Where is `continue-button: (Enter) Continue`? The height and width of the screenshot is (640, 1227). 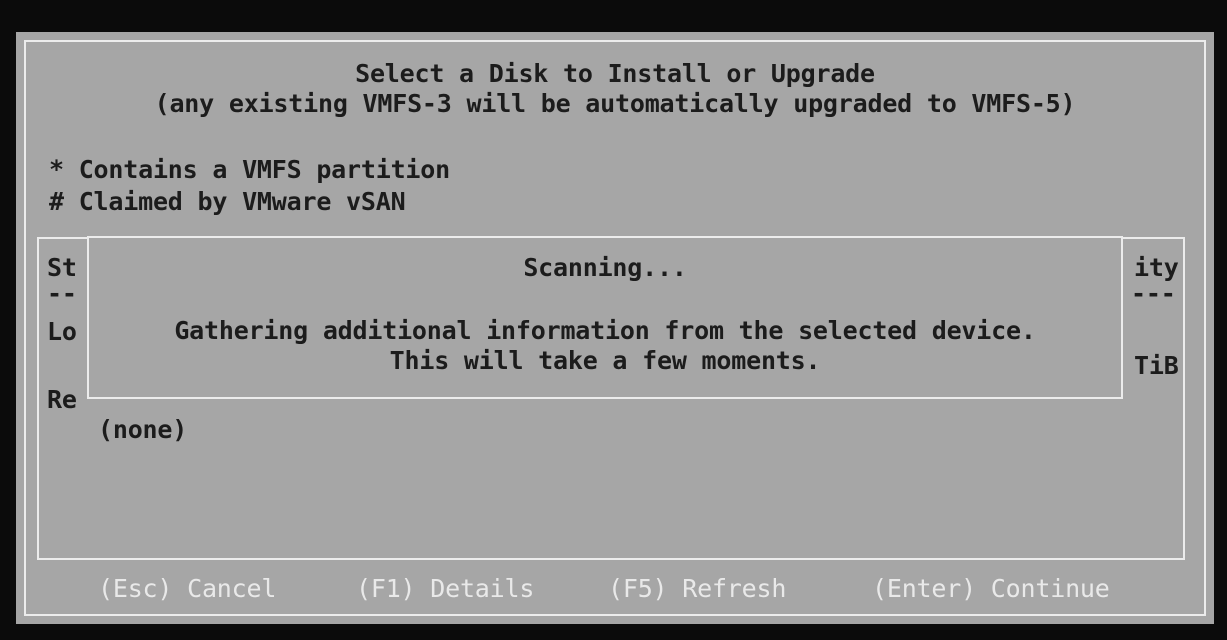 continue-button: (Enter) Continue is located at coordinates (991, 589).